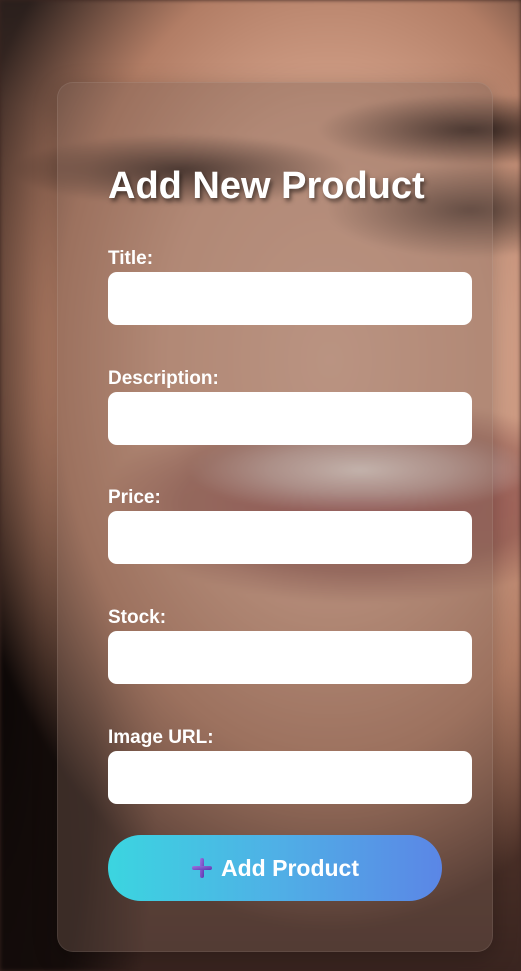 The height and width of the screenshot is (971, 521). Describe the element at coordinates (290, 298) in the screenshot. I see `title-input` at that location.